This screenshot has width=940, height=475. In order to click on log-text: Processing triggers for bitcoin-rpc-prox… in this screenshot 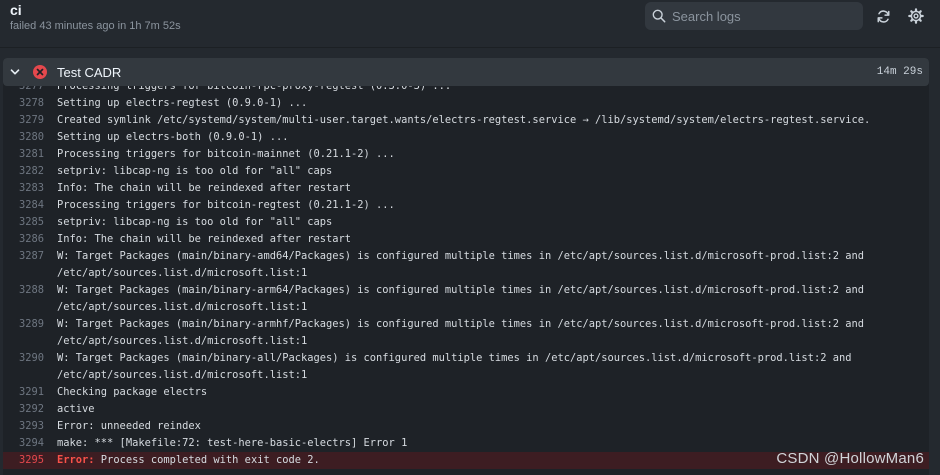, I will do `click(254, 89)`.